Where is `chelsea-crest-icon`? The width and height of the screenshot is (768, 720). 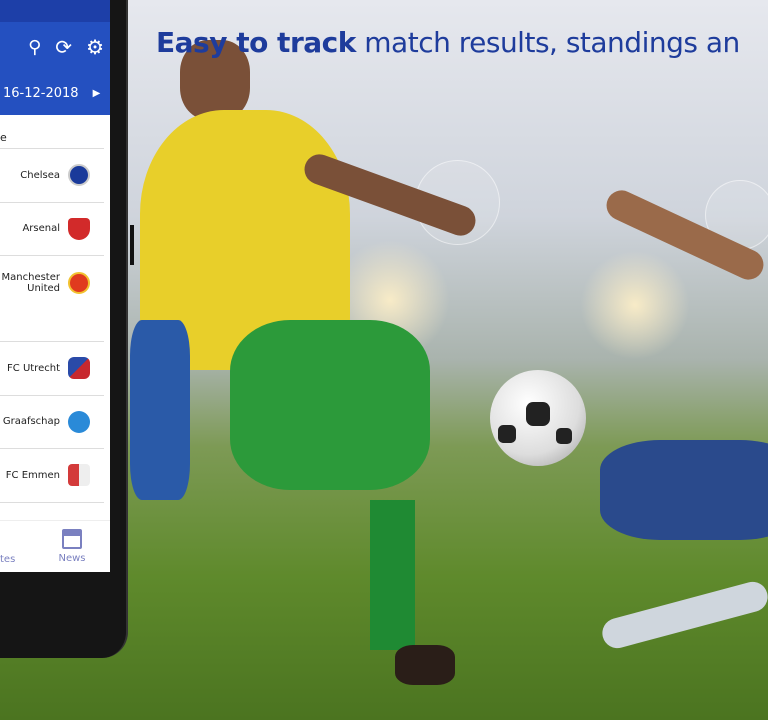
chelsea-crest-icon is located at coordinates (79, 175).